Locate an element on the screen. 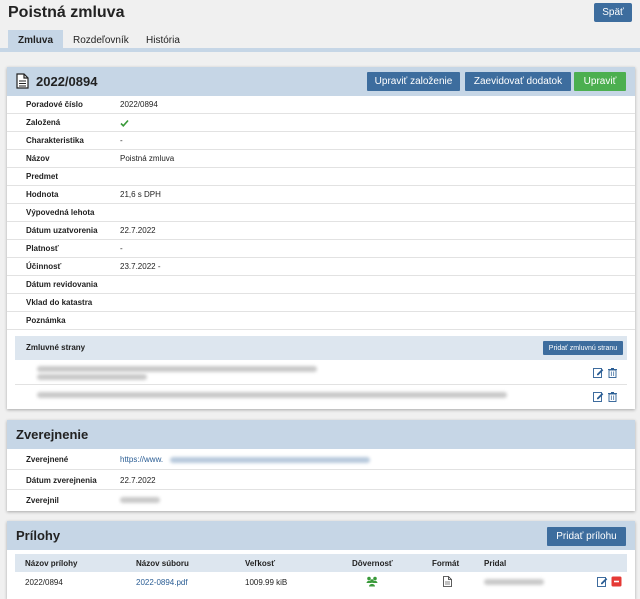 The image size is (640, 599). publication-title: Zverejnenie is located at coordinates (52, 434).